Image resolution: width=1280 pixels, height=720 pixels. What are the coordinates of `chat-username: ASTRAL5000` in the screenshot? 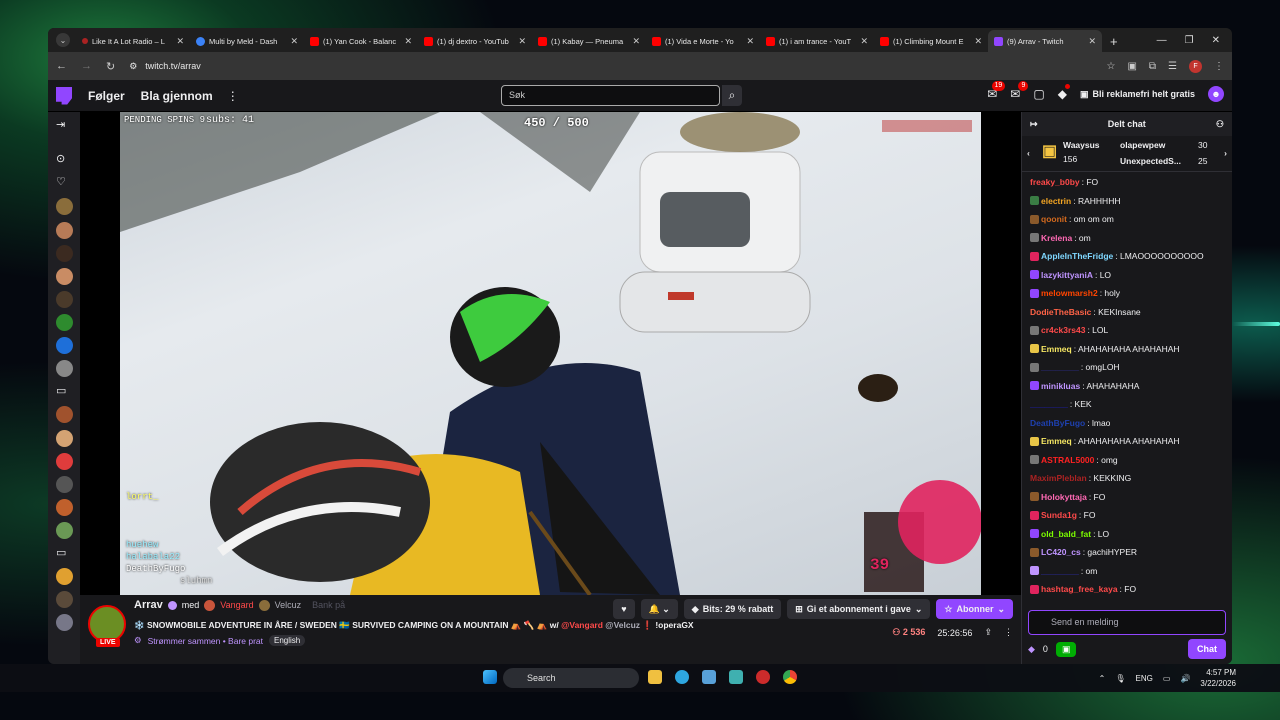 It's located at (1067, 460).